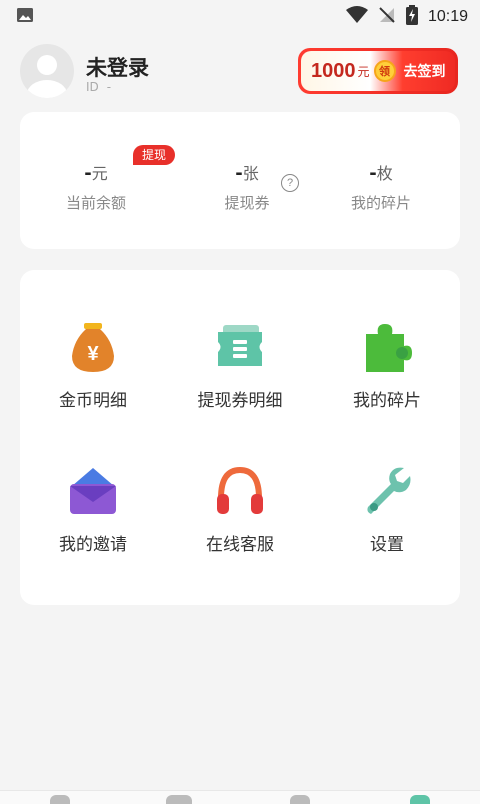  I want to click on profile-header: 未登录 ID - 1000 元 领 去签到, so click(240, 72).